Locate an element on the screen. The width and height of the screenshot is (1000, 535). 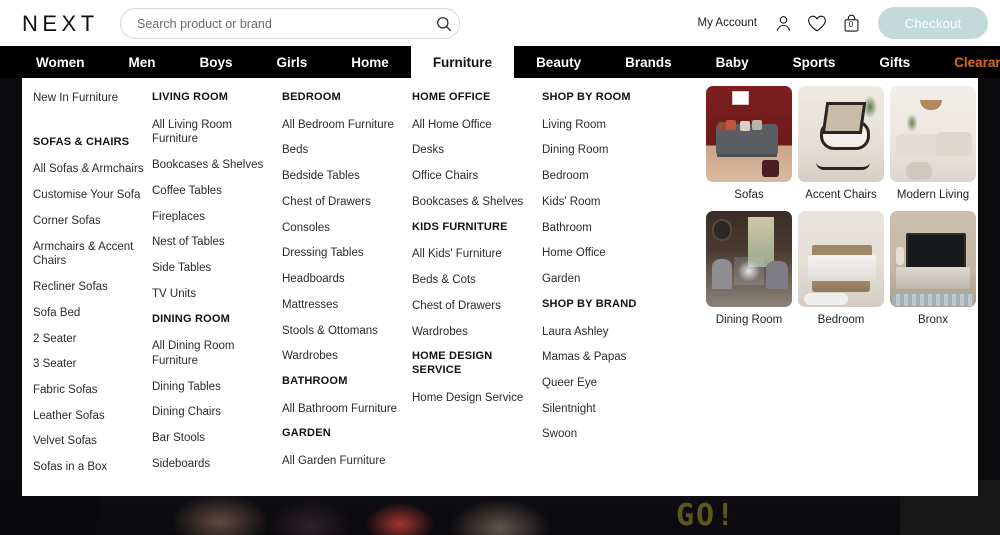
menu-link: Dining Tables is located at coordinates (217, 387).